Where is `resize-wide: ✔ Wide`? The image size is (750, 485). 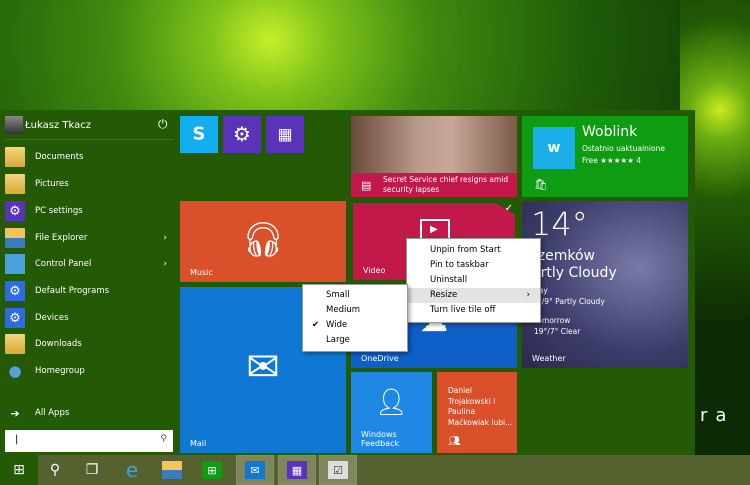
resize-wide: ✔ Wide is located at coordinates (355, 325).